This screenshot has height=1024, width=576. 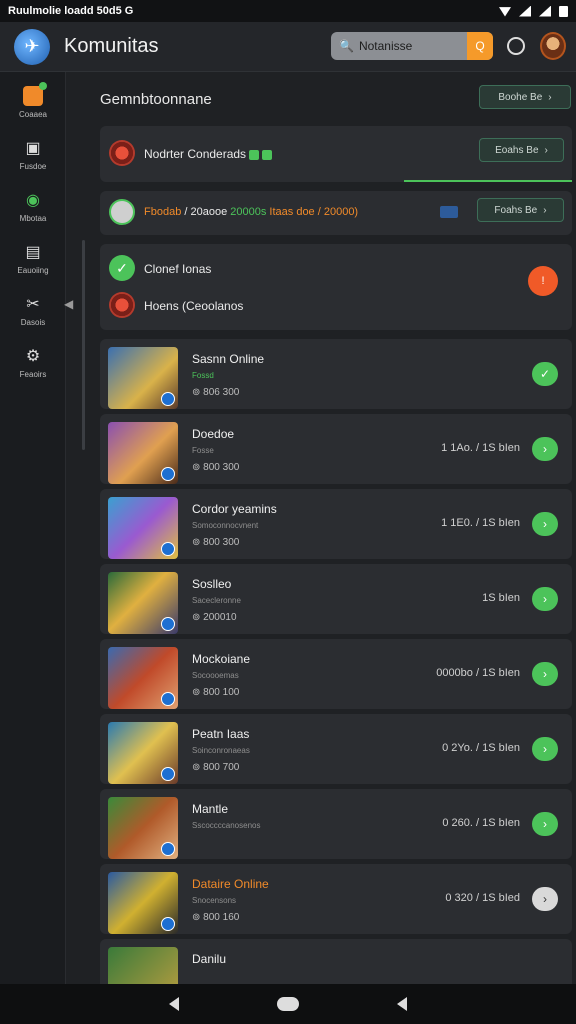 What do you see at coordinates (516, 46) in the screenshot?
I see `notification-icon` at bounding box center [516, 46].